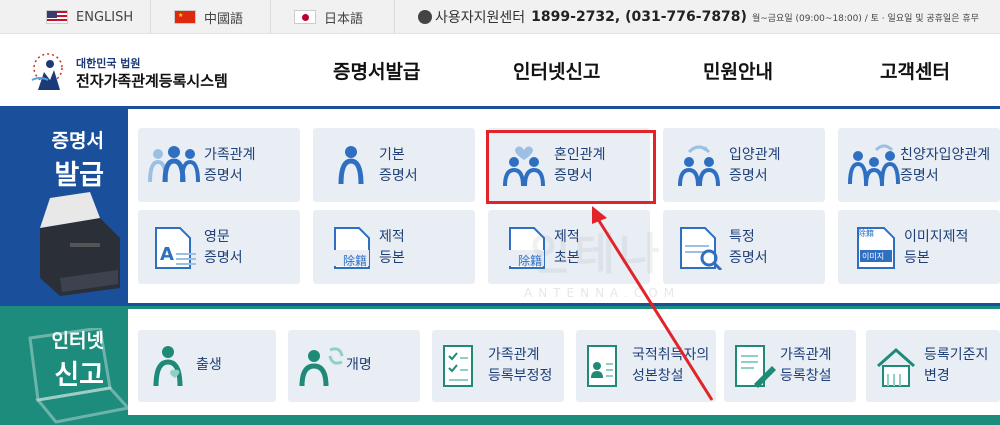 The height and width of the screenshot is (425, 1000). What do you see at coordinates (564, 420) in the screenshot?
I see `panel-strip` at bounding box center [564, 420].